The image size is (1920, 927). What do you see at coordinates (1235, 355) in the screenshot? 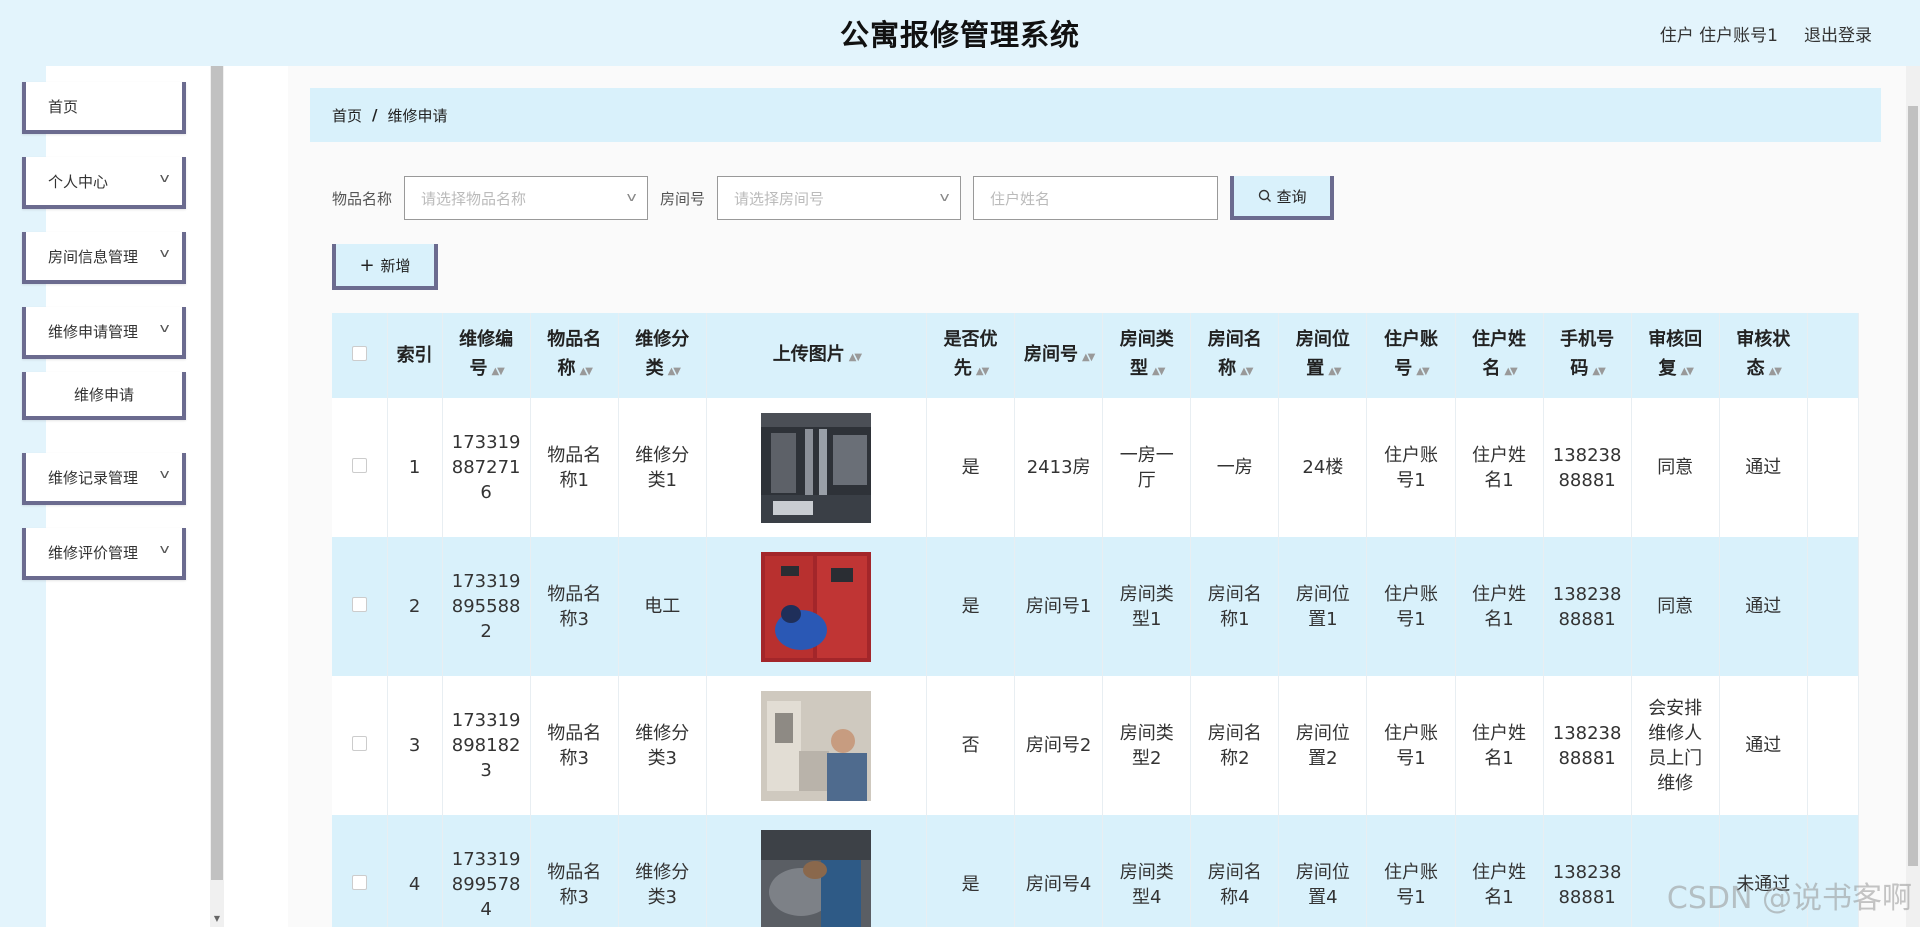
I see `col-header-room-name: 房间名称 ▲▼` at bounding box center [1235, 355].